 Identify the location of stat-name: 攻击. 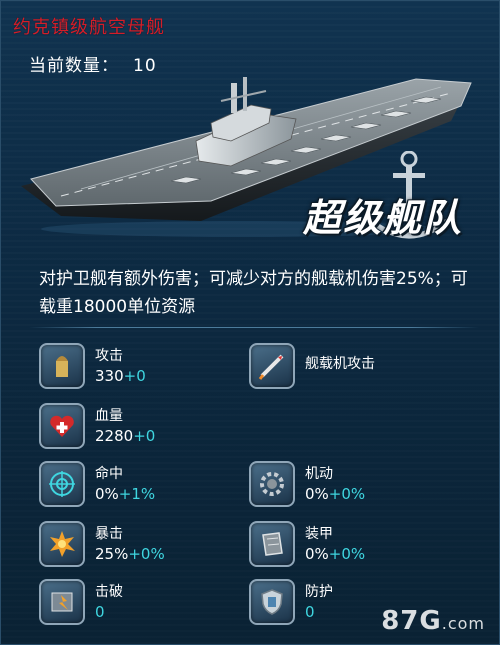
(109, 356).